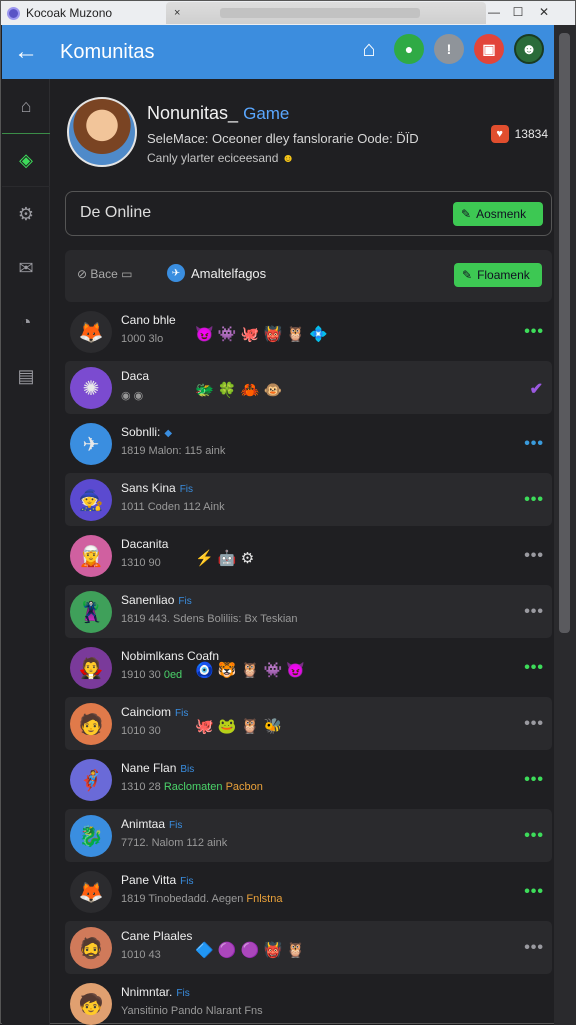 This screenshot has height=1025, width=576. What do you see at coordinates (26, 376) in the screenshot?
I see `sidebar-book-icon: ▤` at bounding box center [26, 376].